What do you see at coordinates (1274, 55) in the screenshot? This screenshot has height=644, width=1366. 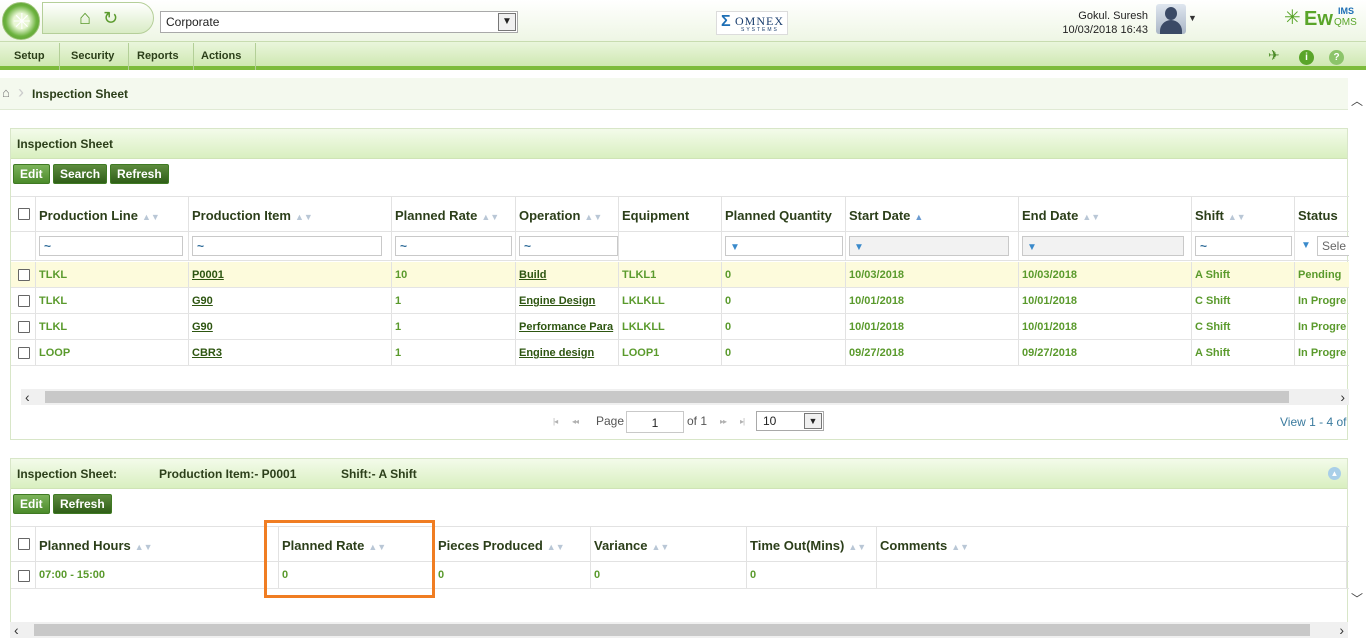 I see `pin-icon: ✈` at bounding box center [1274, 55].